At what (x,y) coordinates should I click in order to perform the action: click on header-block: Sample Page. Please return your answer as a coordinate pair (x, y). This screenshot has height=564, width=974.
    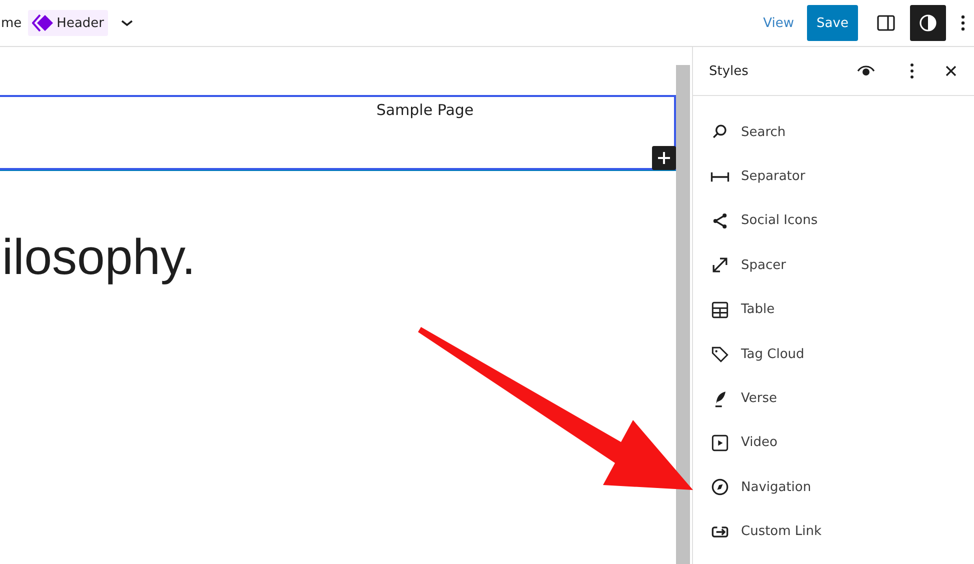
    Looking at the image, I should click on (338, 132).